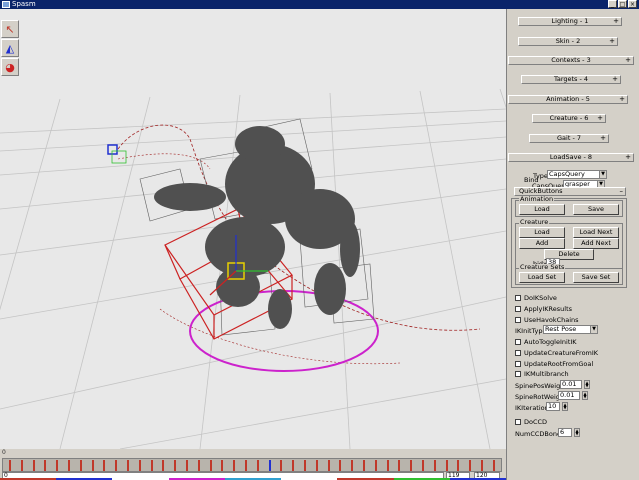  I want to click on timeline: 0 0 119 120, so click(253, 464).